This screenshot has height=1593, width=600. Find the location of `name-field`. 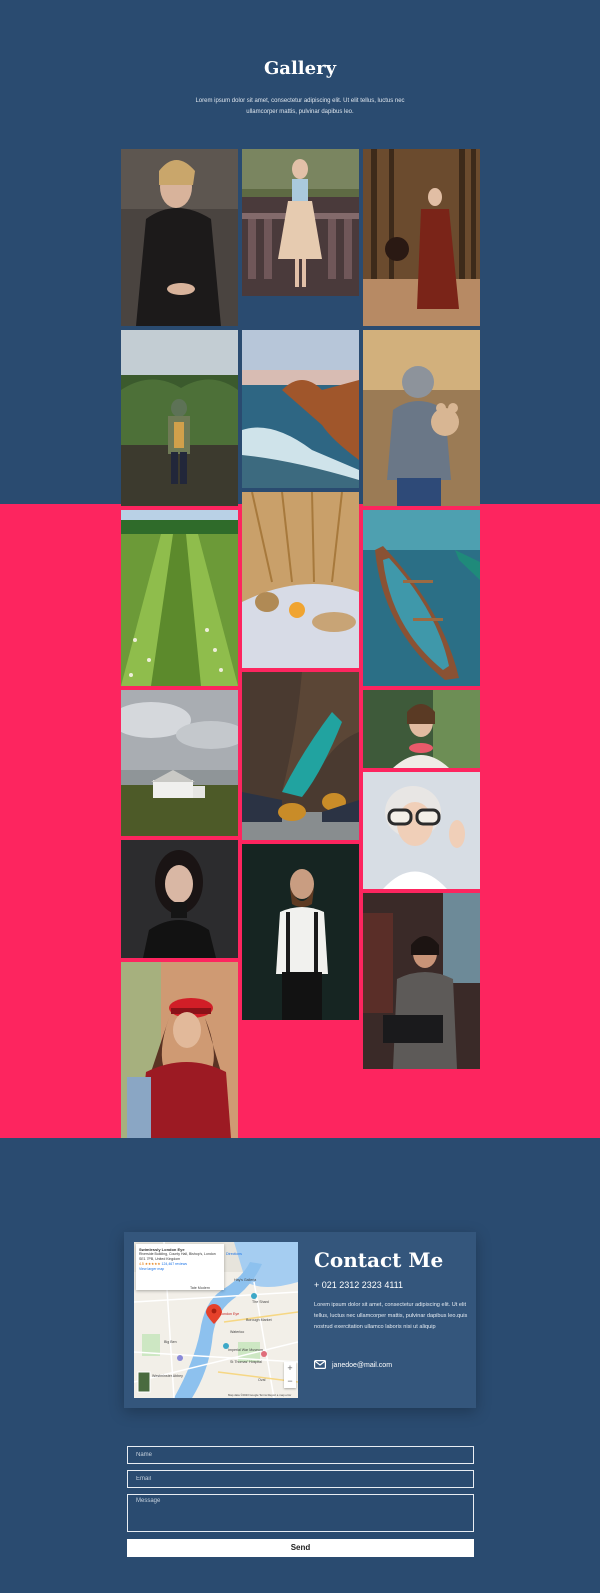

name-field is located at coordinates (300, 1455).